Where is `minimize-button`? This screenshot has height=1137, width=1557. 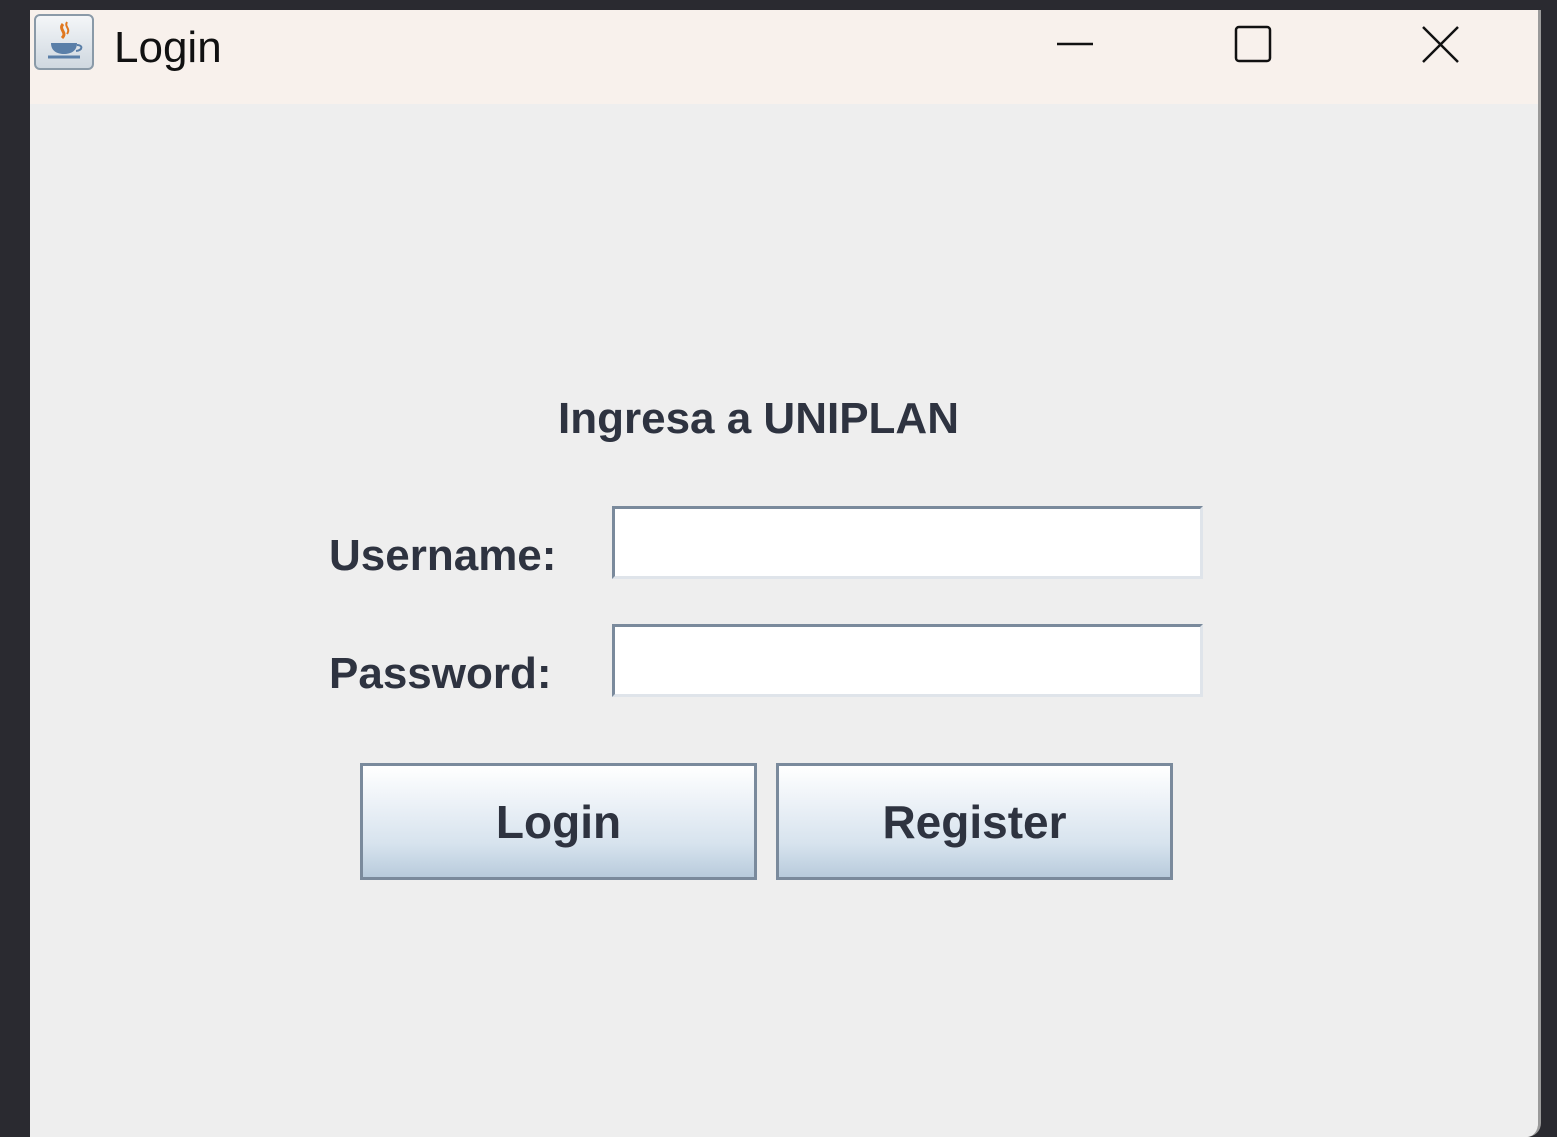
minimize-button is located at coordinates (1075, 50).